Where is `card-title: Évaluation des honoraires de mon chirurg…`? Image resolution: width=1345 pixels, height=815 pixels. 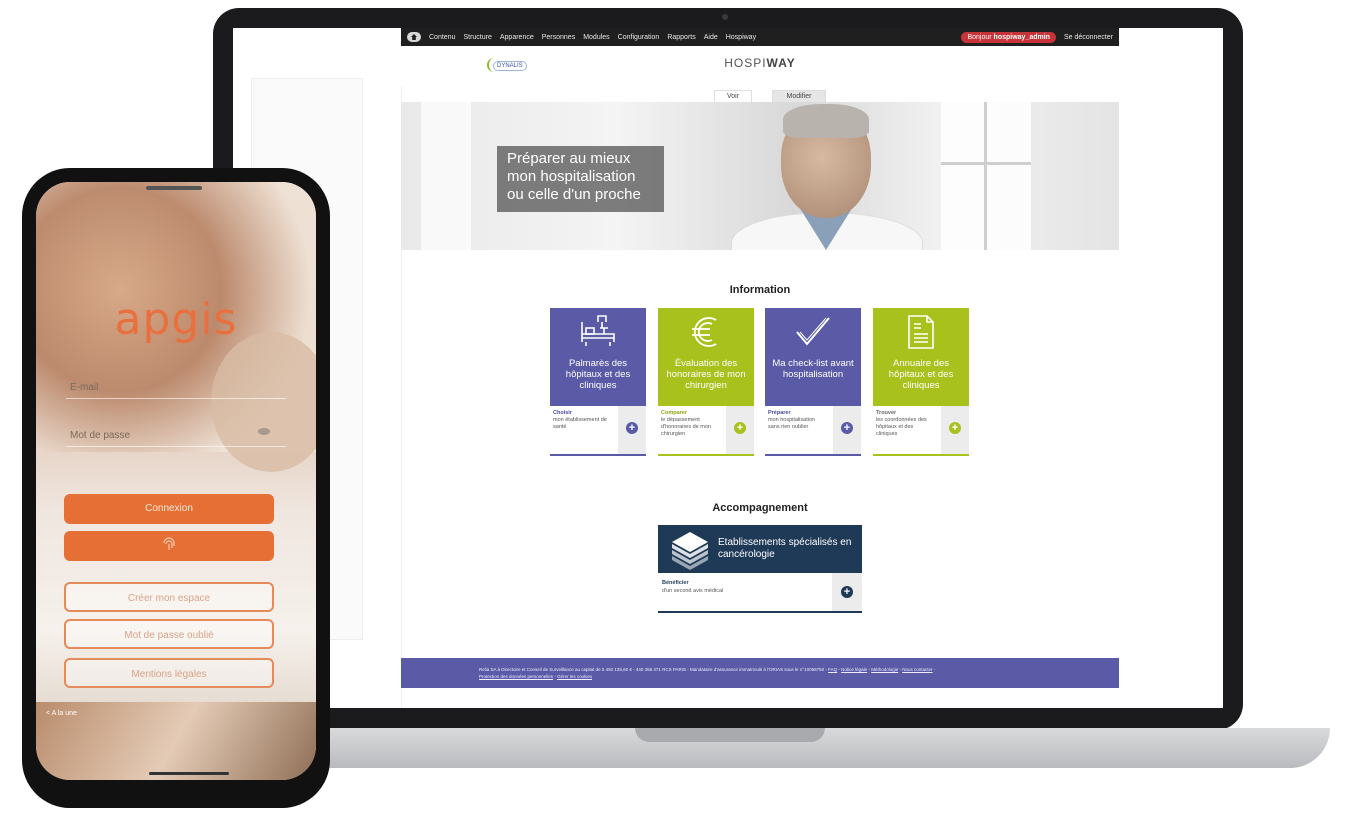
card-title: Évaluation des honoraires de mon chirurg… is located at coordinates (706, 374).